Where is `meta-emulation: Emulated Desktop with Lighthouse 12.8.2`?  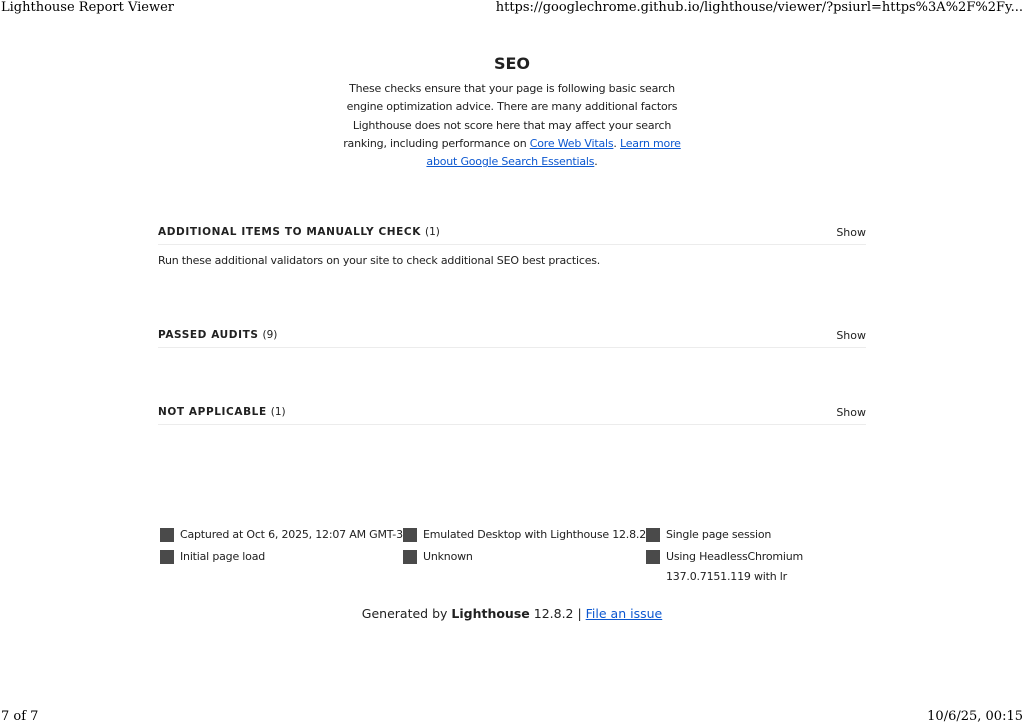
meta-emulation: Emulated Desktop with Lighthouse 12.8.2 is located at coordinates (524, 535).